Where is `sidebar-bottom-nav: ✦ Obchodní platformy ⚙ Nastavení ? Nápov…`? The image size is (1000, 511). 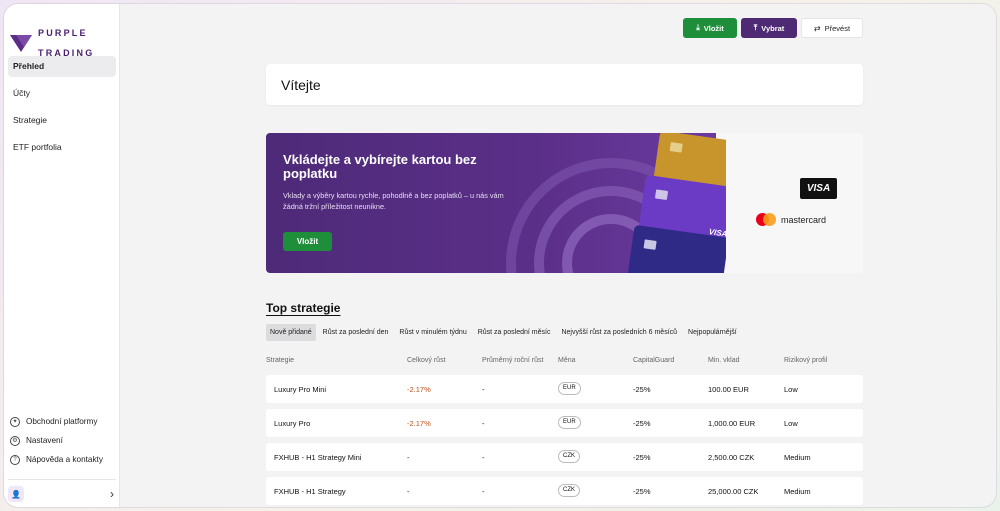 sidebar-bottom-nav: ✦ Obchodní platformy ⚙ Nastavení ? Nápov… is located at coordinates (62, 440).